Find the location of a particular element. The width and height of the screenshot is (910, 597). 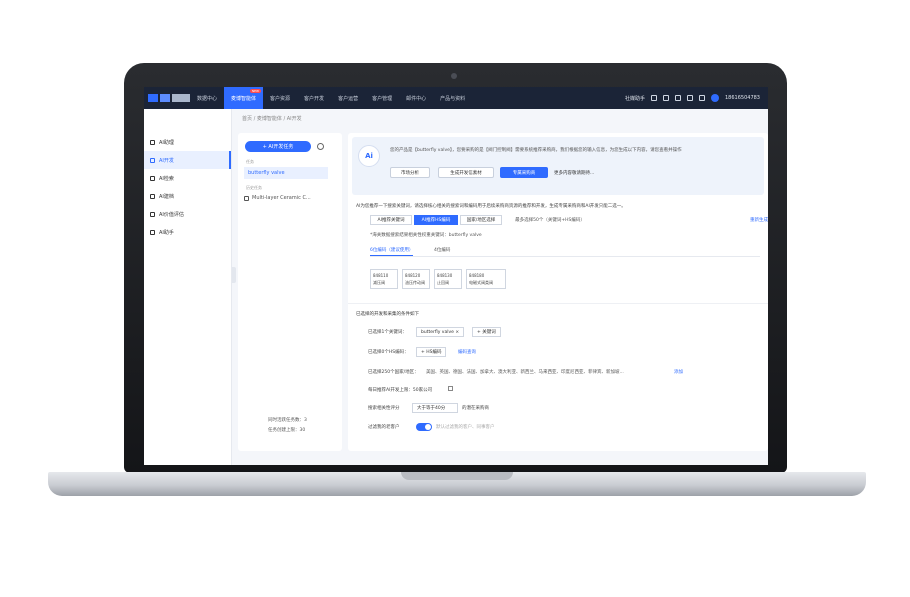

nav-item-label: 麦博智能体 is located at coordinates (244, 98).